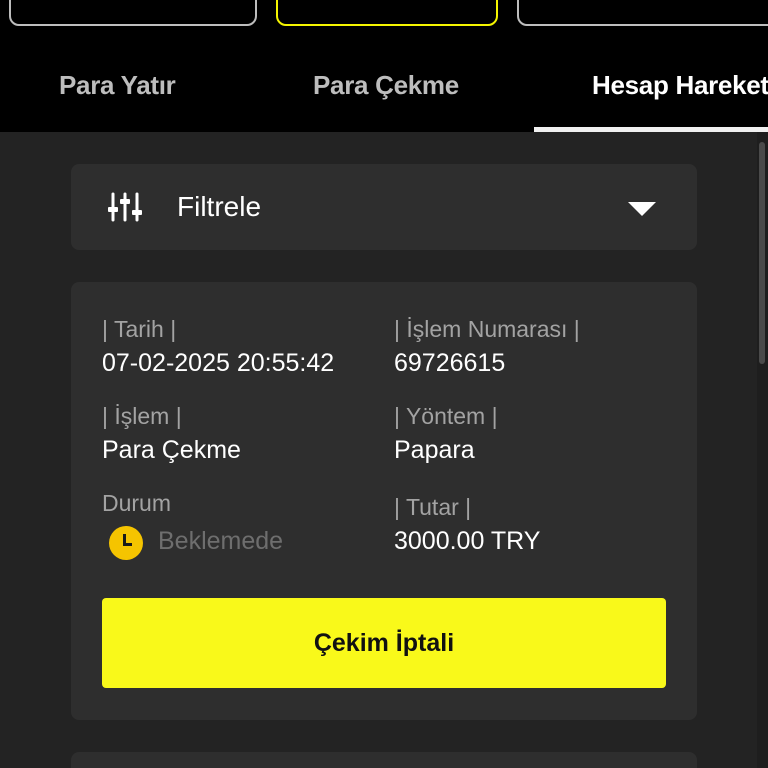 The image size is (768, 768). What do you see at coordinates (139, 329) in the screenshot?
I see `date-label: | Tarih |` at bounding box center [139, 329].